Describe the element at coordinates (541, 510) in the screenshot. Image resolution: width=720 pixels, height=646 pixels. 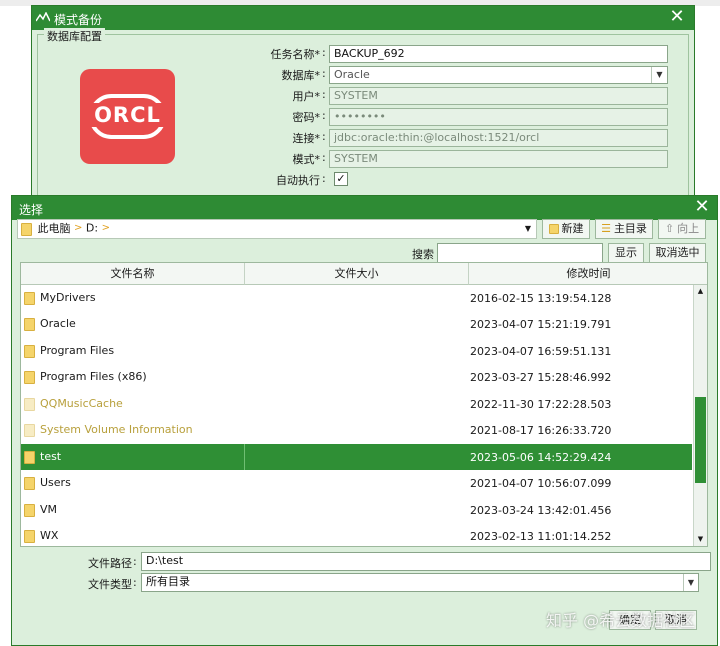
I see `file-time: 2023-03-24 13:42:01.456` at that location.